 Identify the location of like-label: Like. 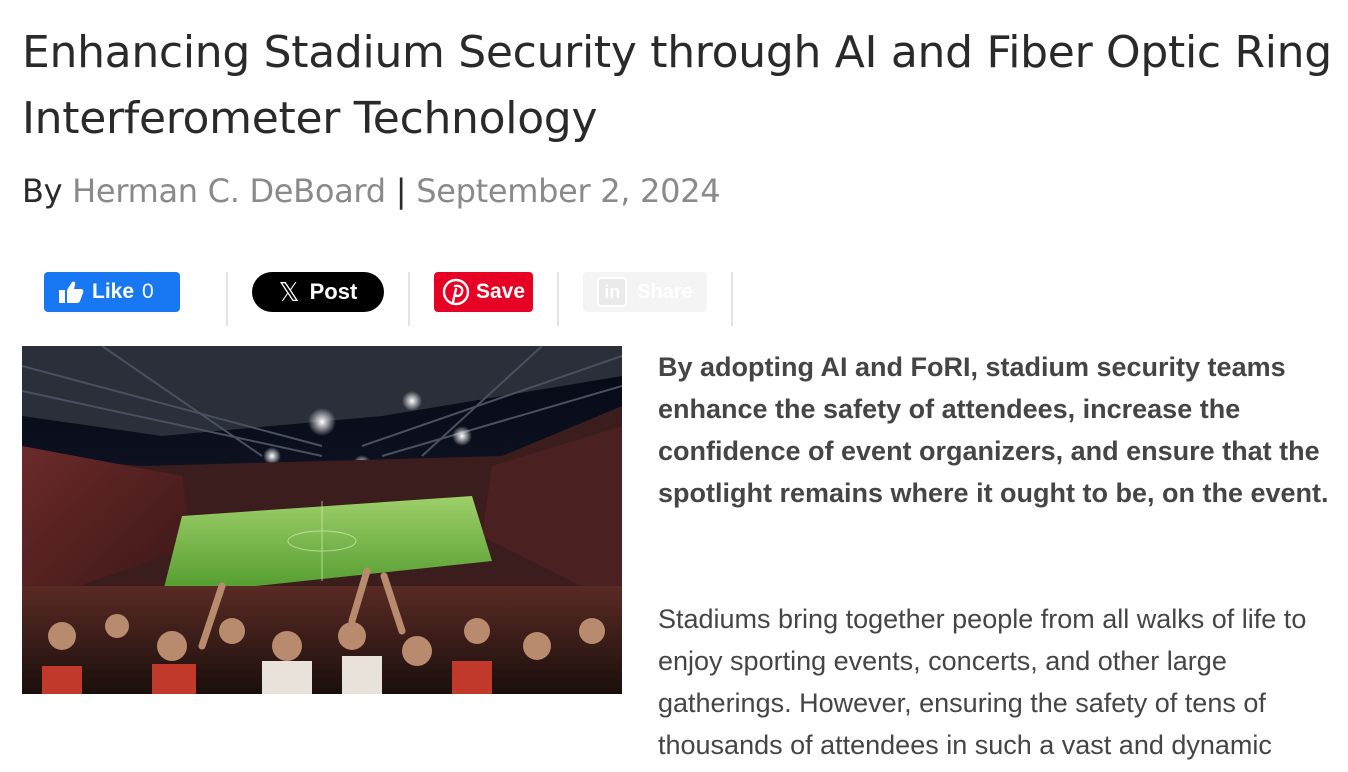
(113, 291).